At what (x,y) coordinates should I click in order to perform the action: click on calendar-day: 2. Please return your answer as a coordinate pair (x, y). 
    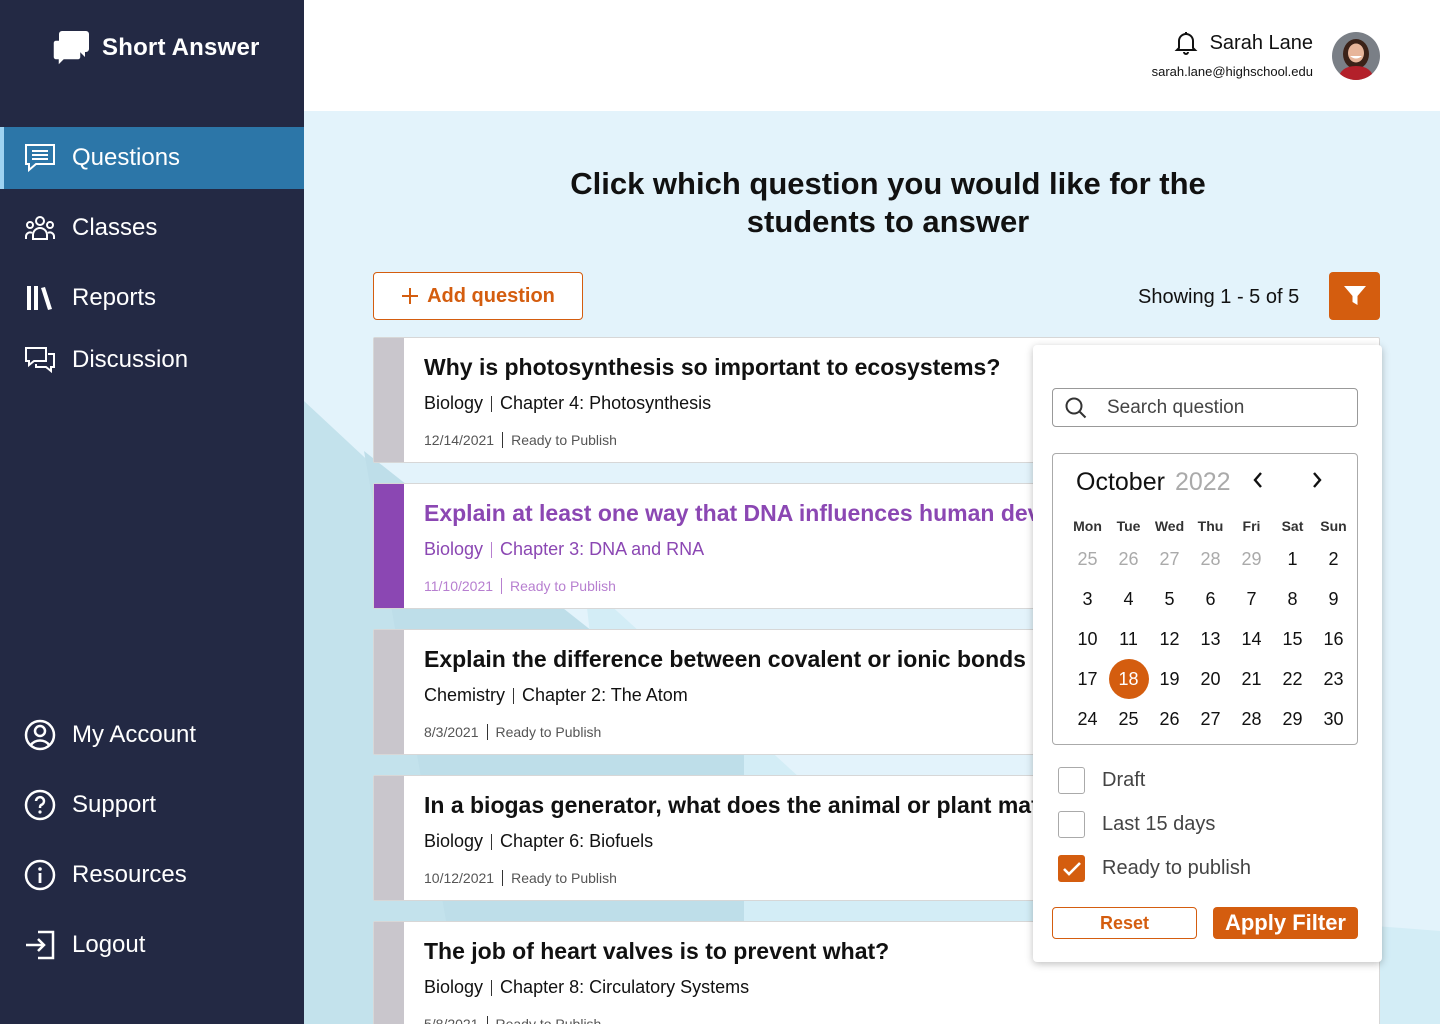
    Looking at the image, I should click on (1334, 559).